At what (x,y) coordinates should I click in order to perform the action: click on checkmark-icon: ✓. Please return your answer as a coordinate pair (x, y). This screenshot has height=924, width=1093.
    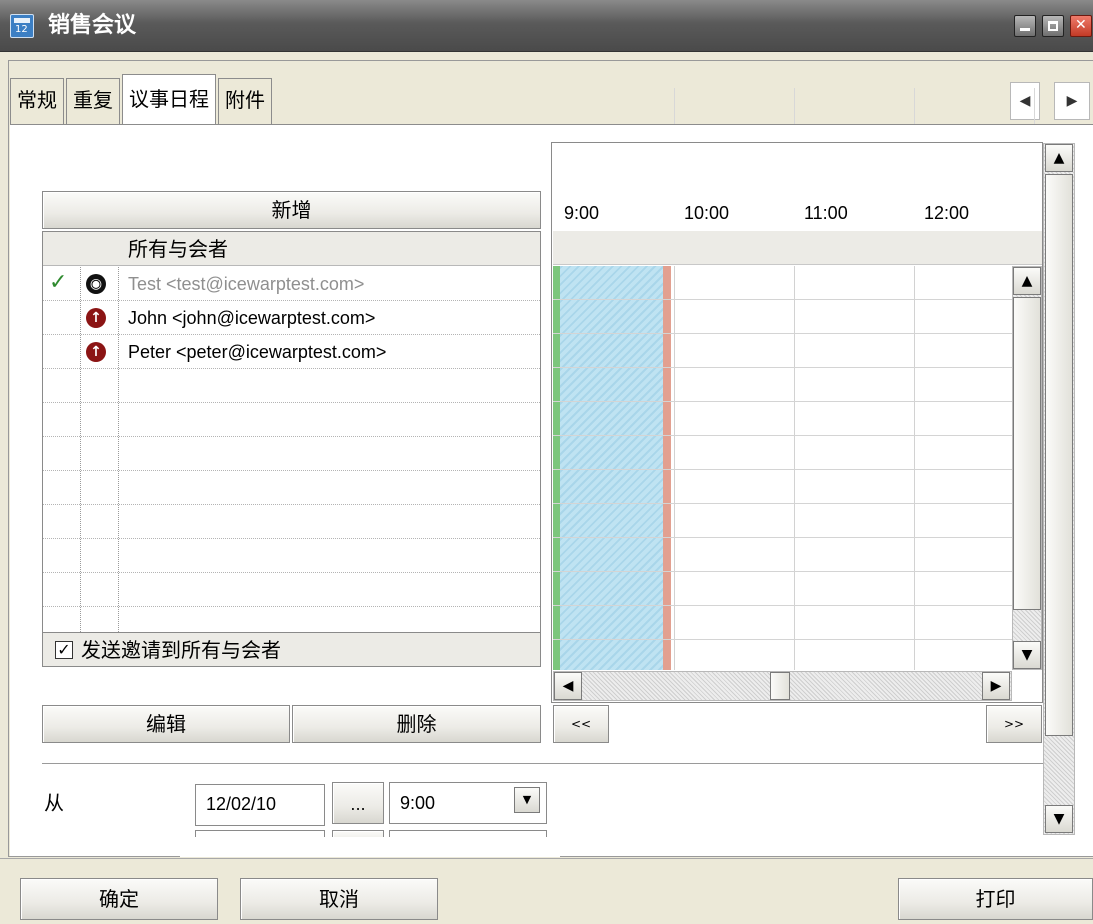
    Looking at the image, I should click on (58, 282).